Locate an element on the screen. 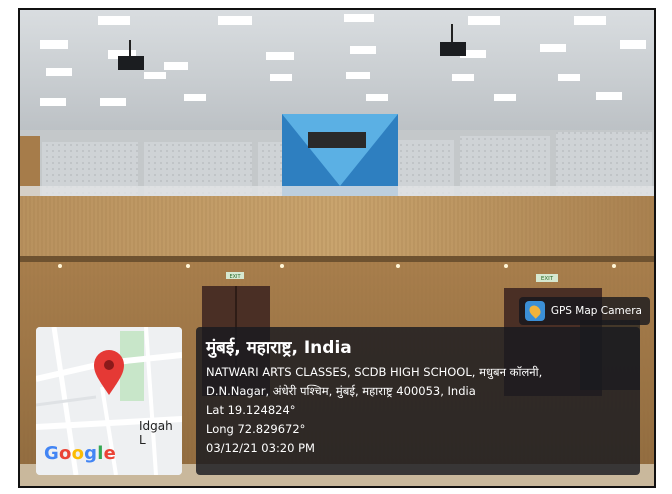  longitude: Long 72.829672° is located at coordinates (256, 429).